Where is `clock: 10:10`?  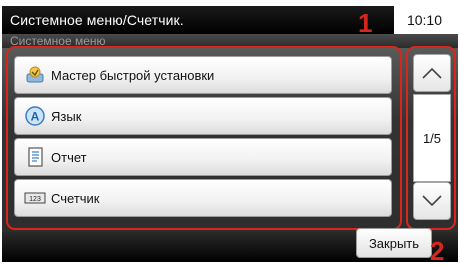 clock: 10:10 is located at coordinates (424, 20).